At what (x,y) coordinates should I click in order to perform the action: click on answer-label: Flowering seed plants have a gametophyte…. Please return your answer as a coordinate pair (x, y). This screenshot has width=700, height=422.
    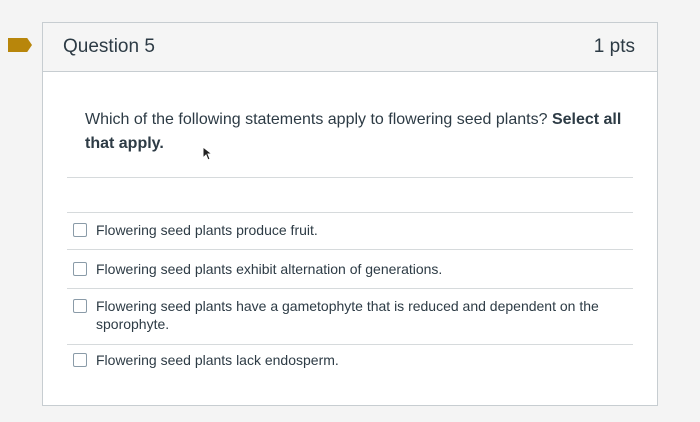
    Looking at the image, I should click on (347, 315).